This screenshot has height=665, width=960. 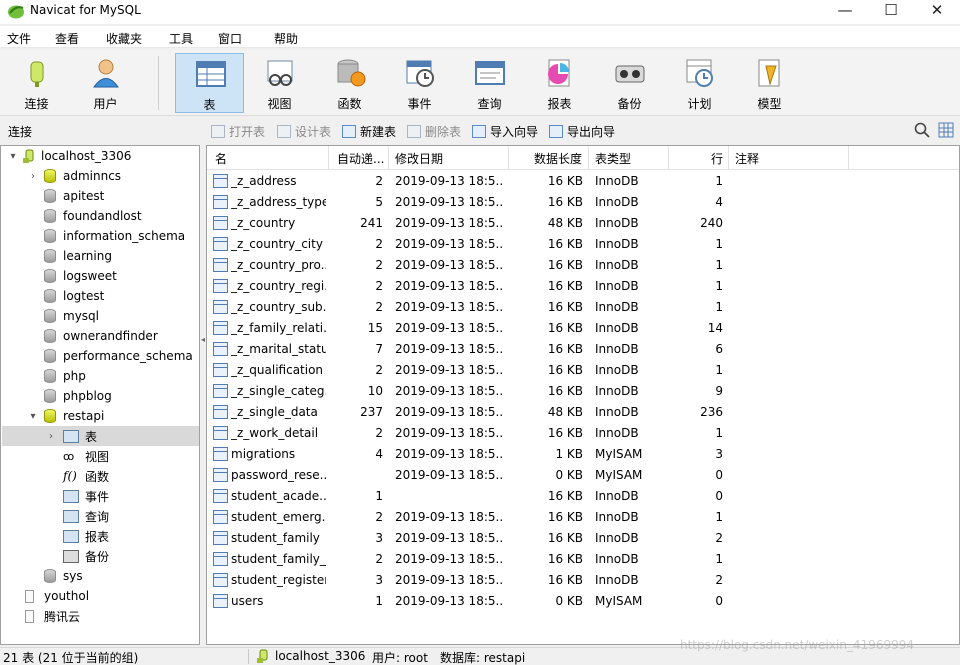 I want to click on table-row: migrations 4 2019-09-13 18:5... 1 KB MyISAM 3, so click(x=583, y=454).